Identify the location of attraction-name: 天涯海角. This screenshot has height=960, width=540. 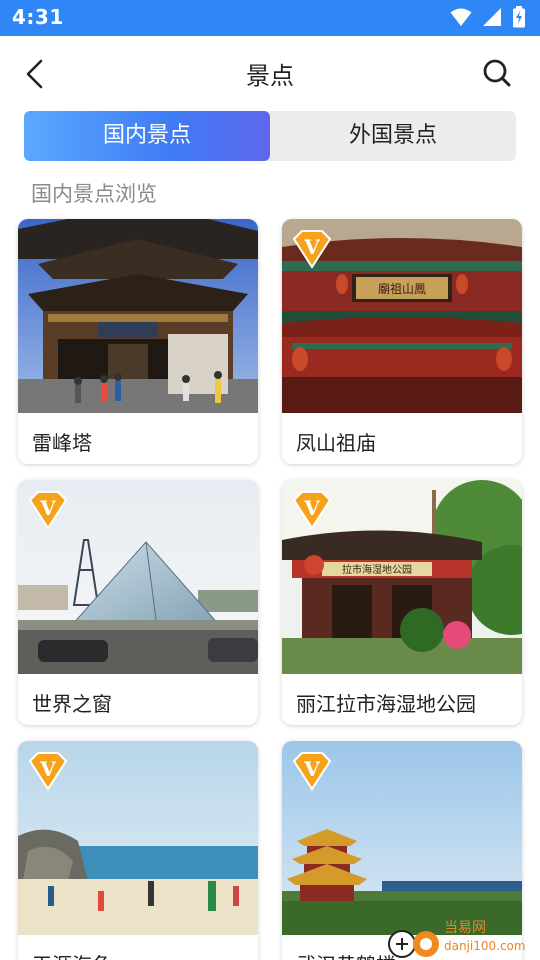
(72, 954).